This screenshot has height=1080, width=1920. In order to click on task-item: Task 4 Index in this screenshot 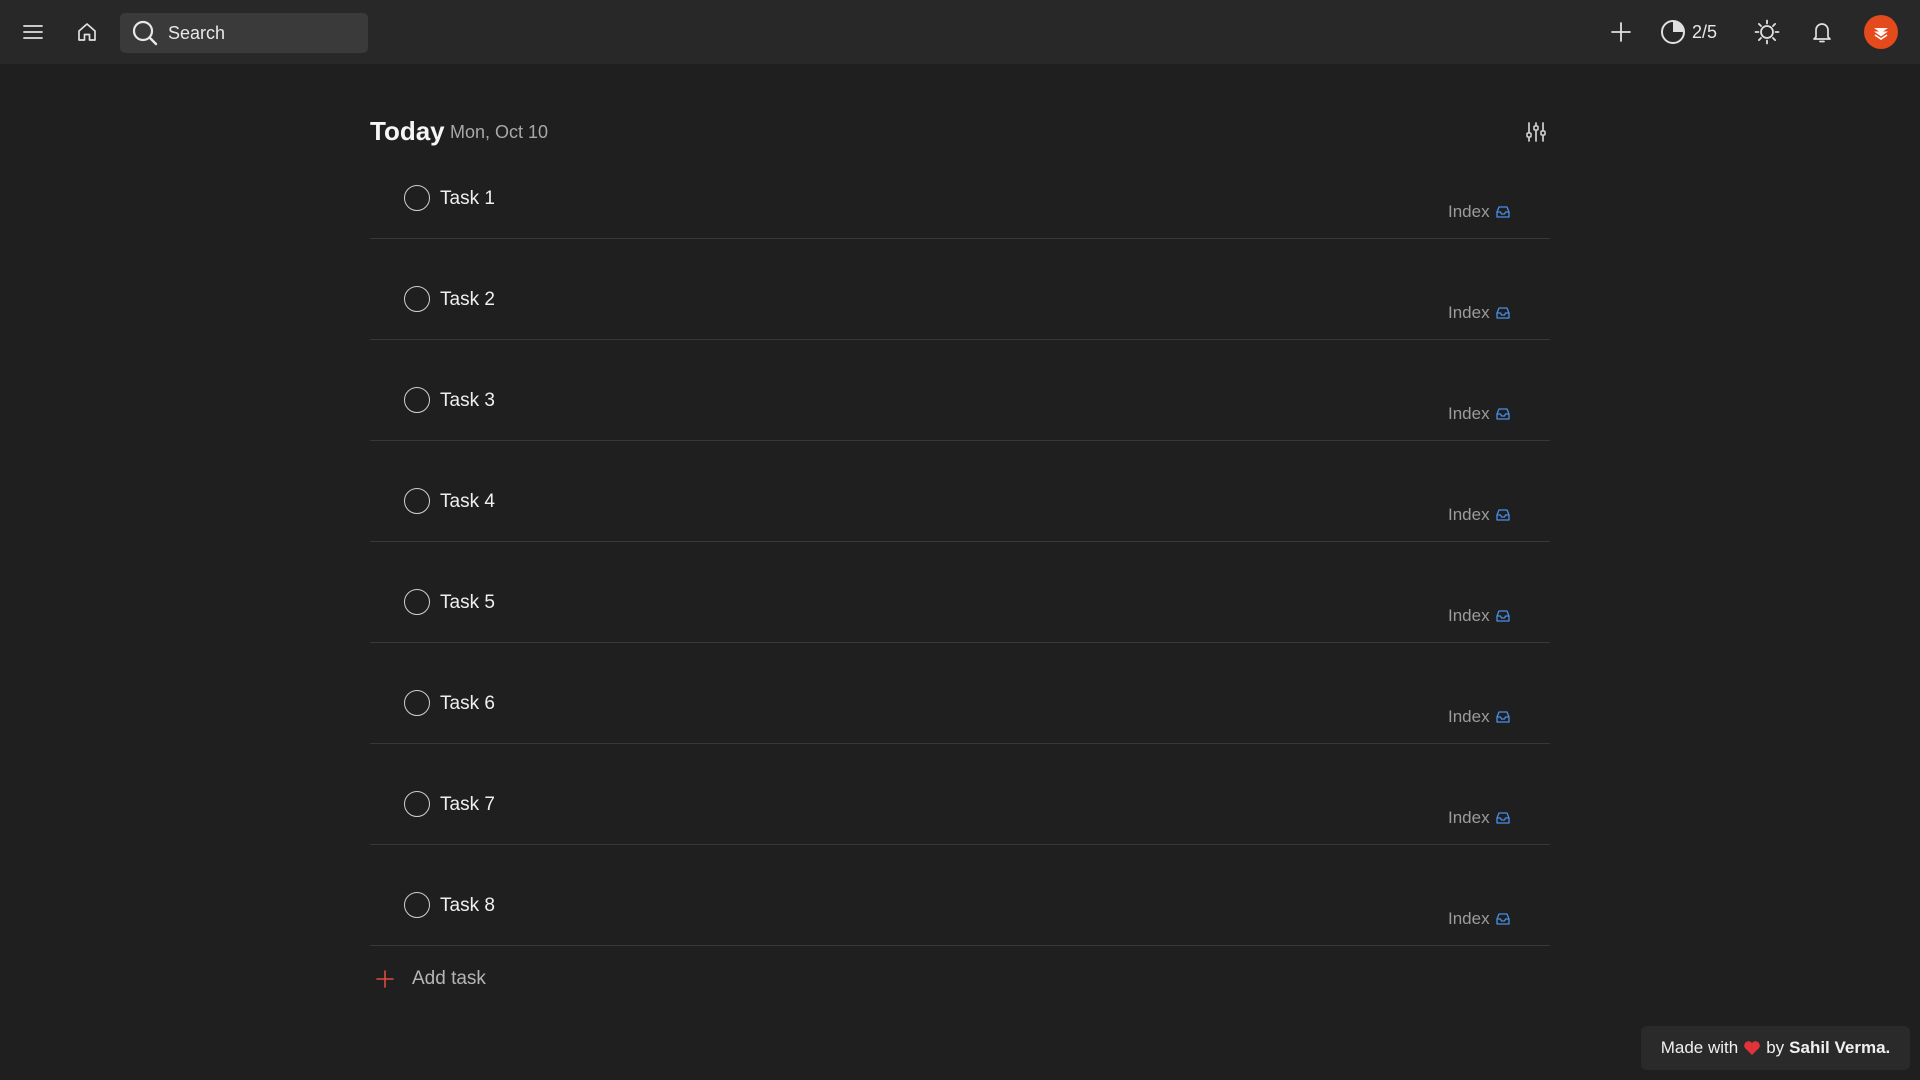, I will do `click(960, 491)`.